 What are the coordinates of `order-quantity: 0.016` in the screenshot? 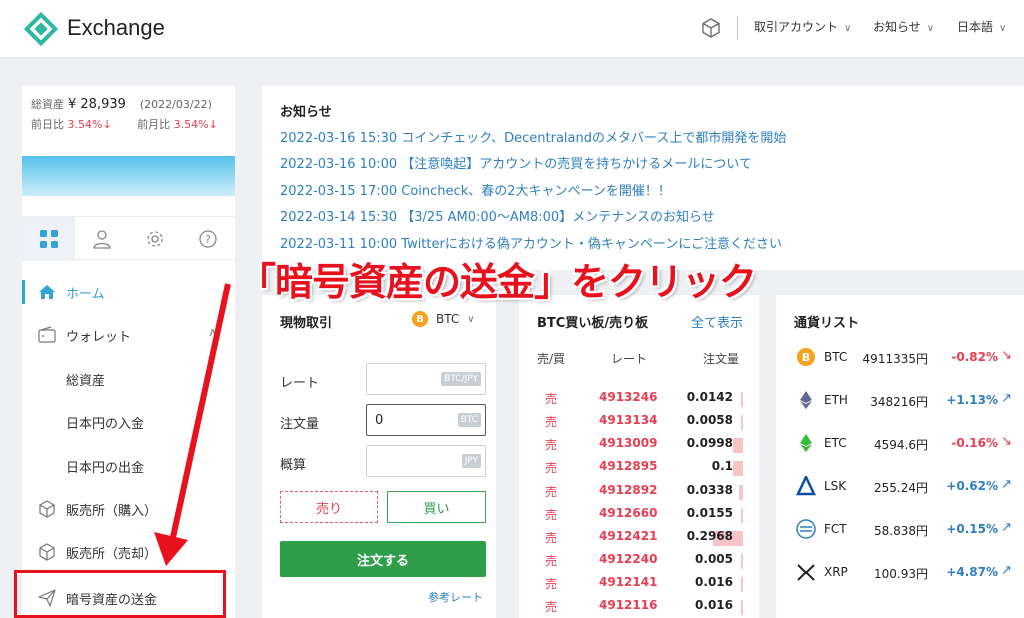 It's located at (714, 582).